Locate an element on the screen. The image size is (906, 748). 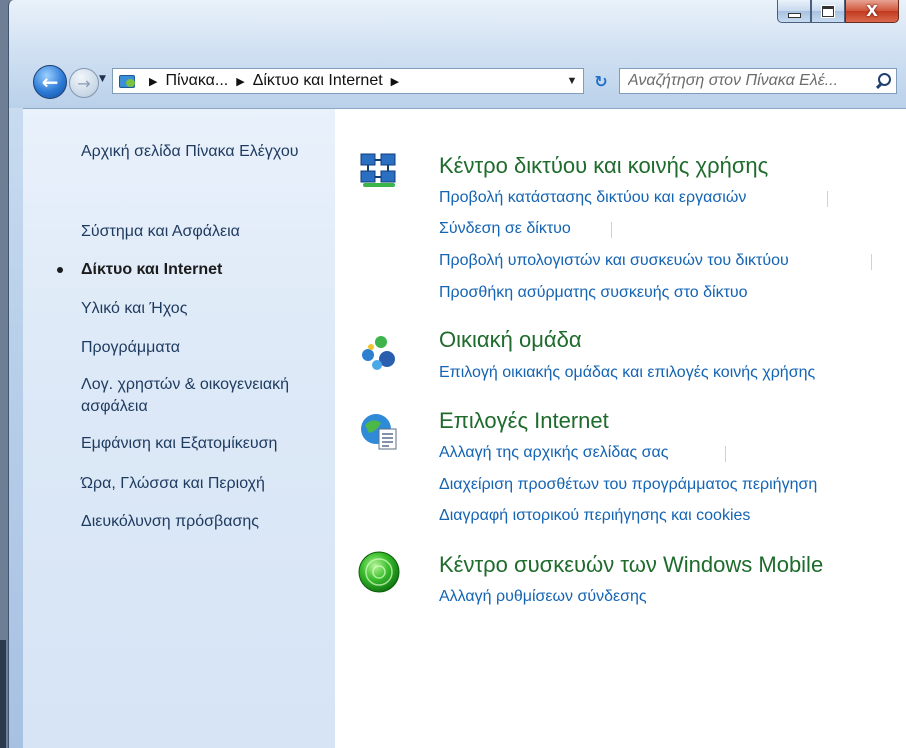
maximize-button is located at coordinates (828, 11).